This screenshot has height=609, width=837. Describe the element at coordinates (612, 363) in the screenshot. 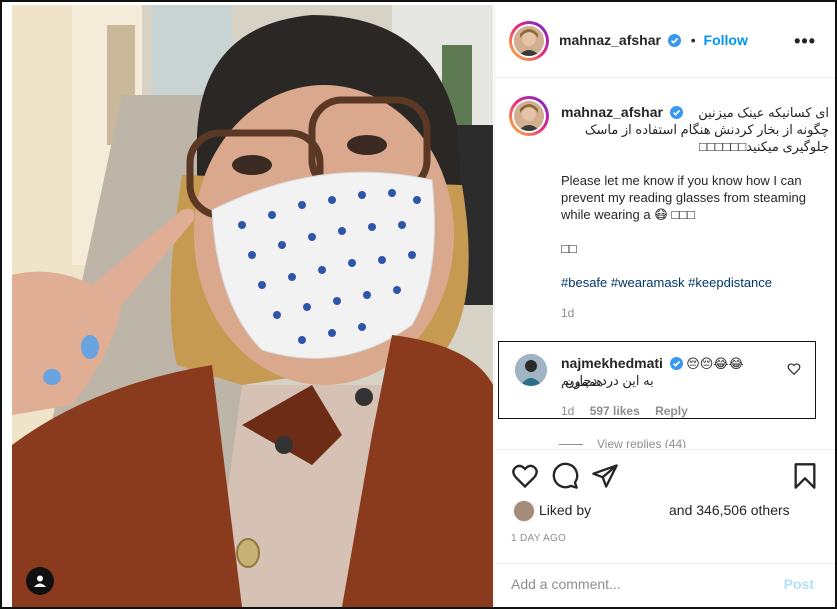

I see `commenter-username: najmekhedmati` at that location.